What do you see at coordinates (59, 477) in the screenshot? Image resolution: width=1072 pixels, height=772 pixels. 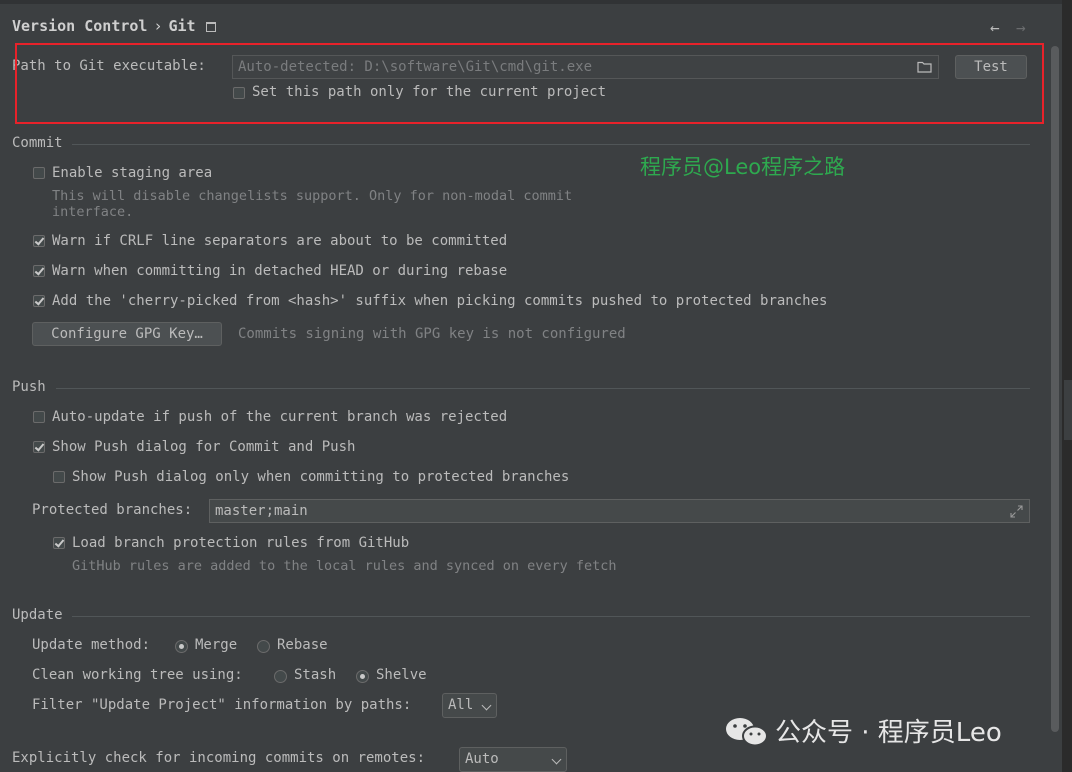 I see `show-push-protected-checkbox` at bounding box center [59, 477].